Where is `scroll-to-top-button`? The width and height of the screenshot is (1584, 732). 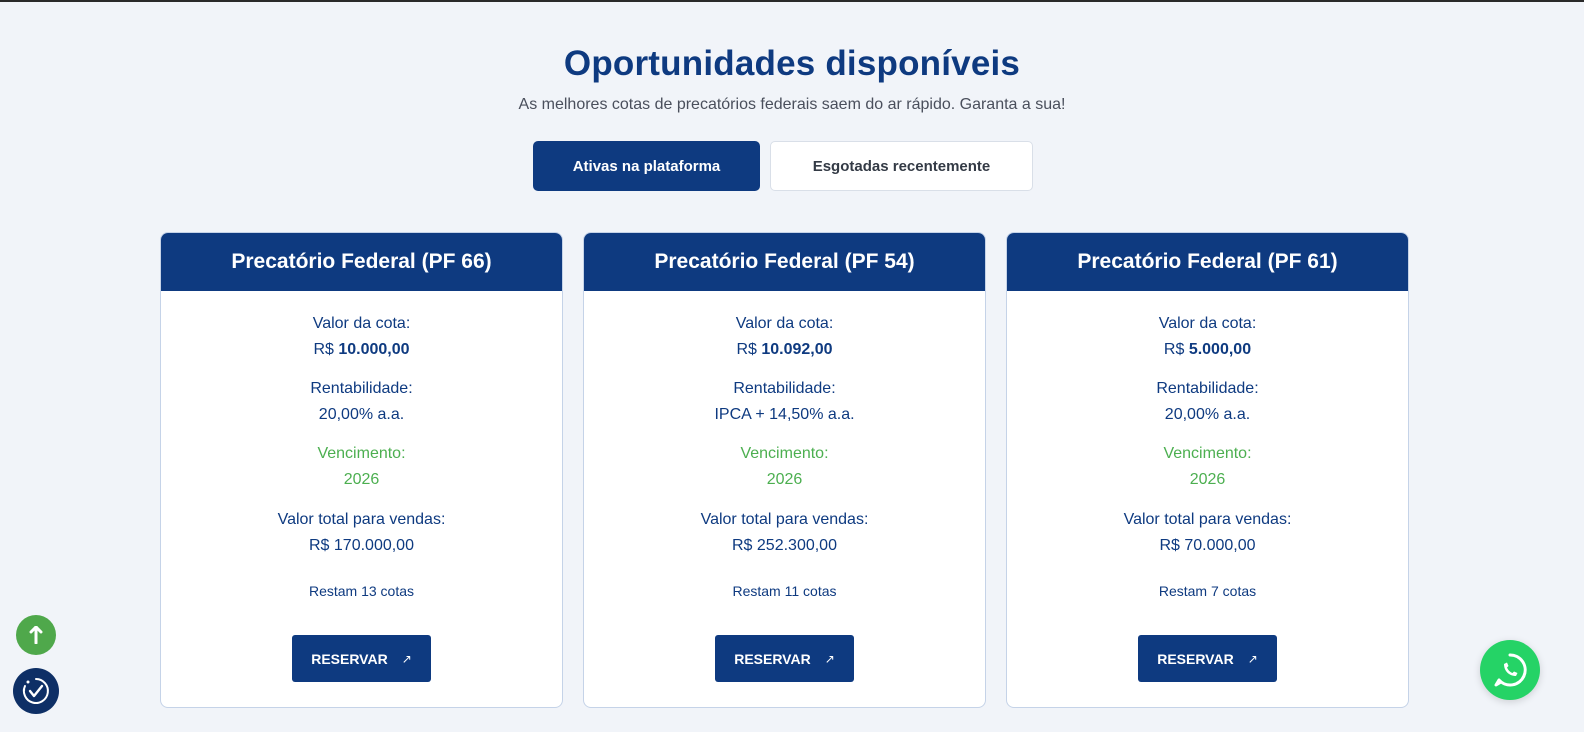 scroll-to-top-button is located at coordinates (36, 635).